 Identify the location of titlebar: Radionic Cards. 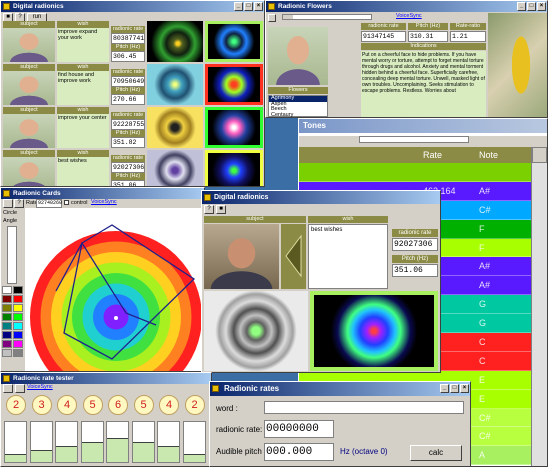
(102, 193).